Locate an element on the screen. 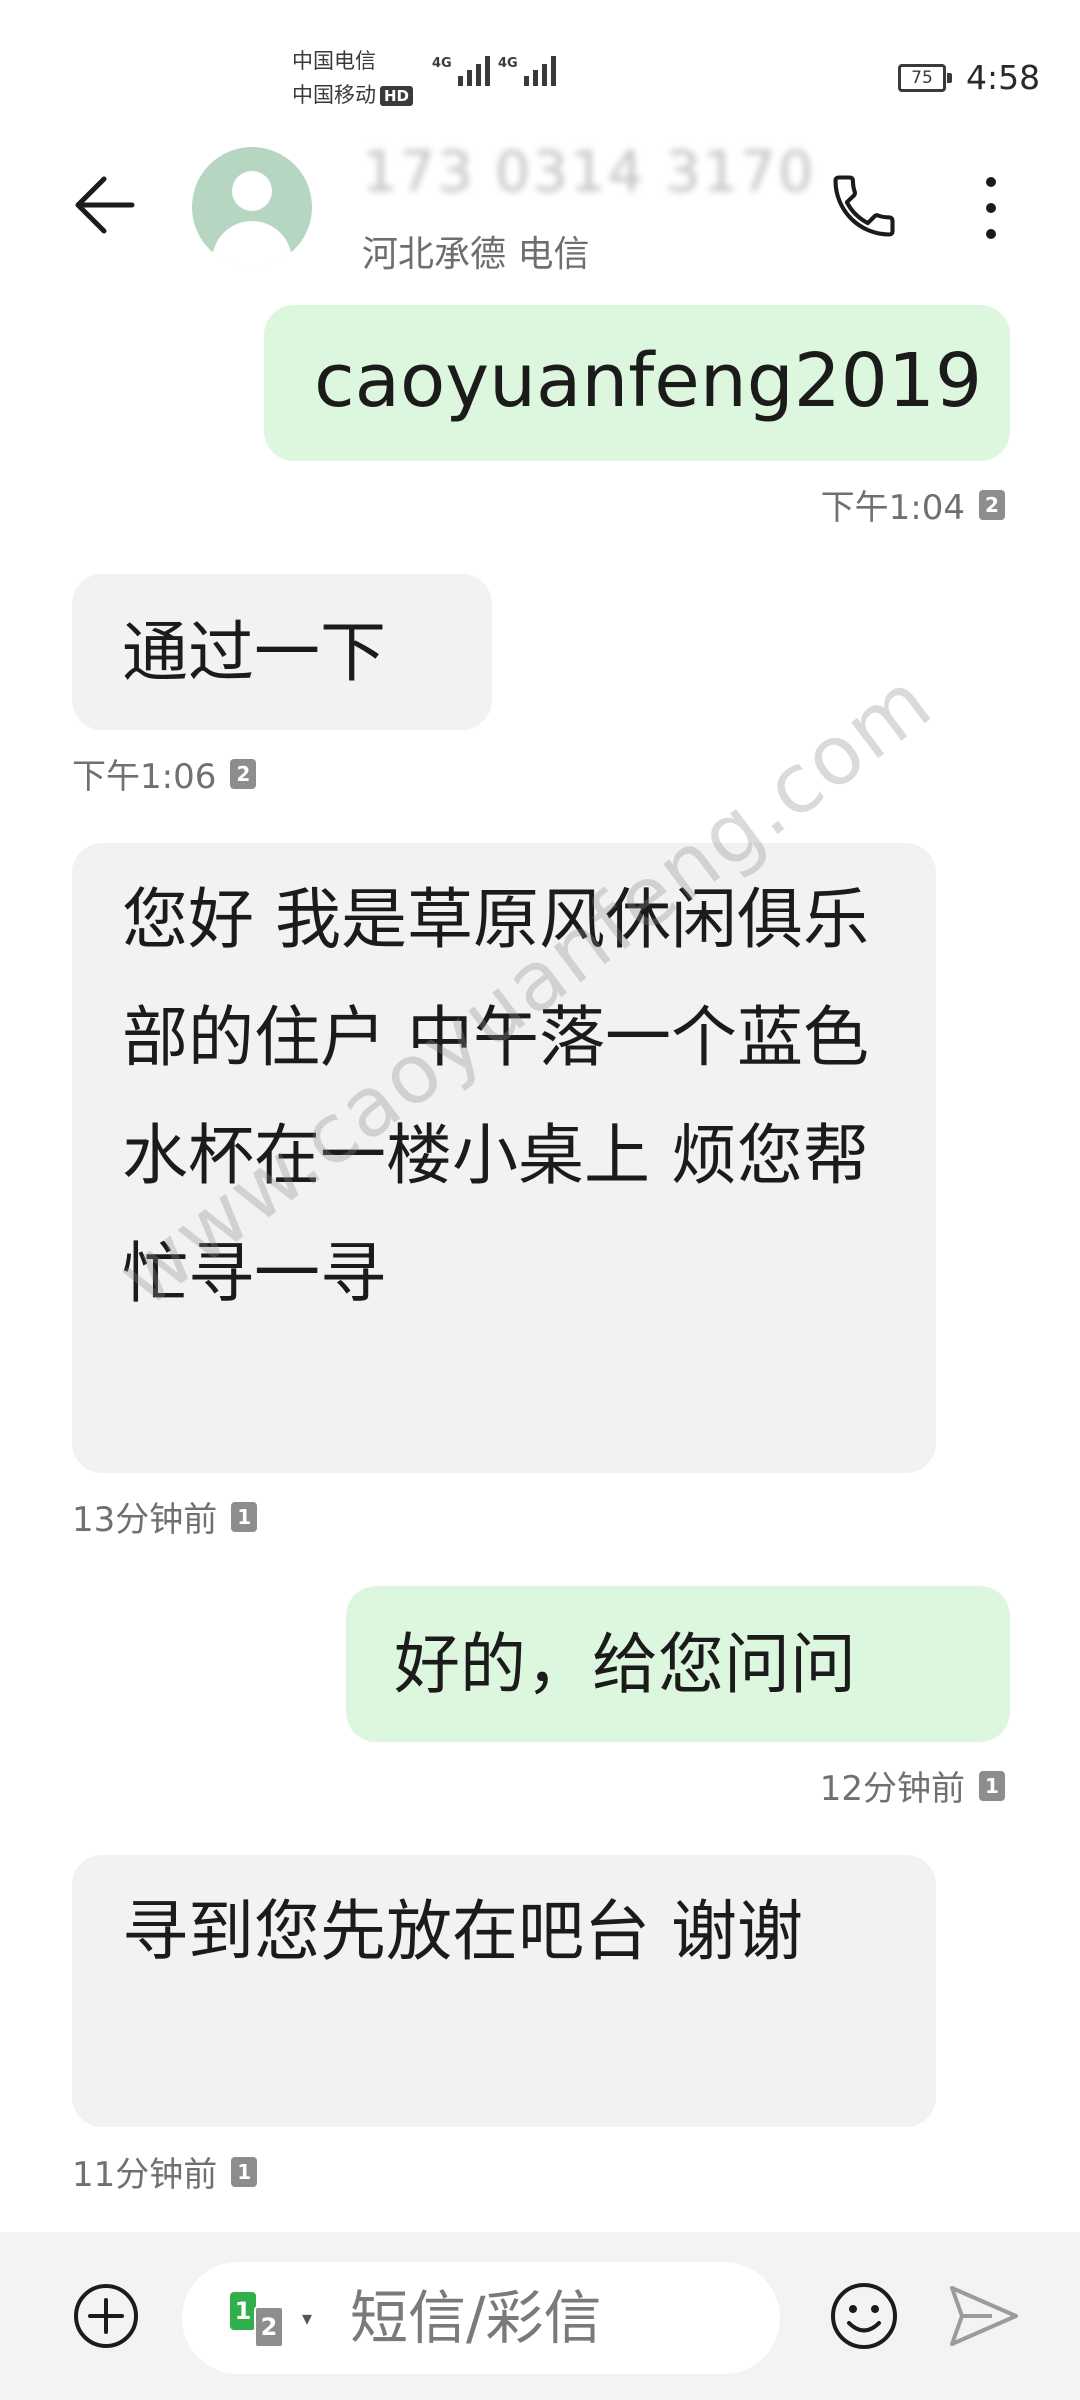  status-time: 4:58 is located at coordinates (1003, 77).